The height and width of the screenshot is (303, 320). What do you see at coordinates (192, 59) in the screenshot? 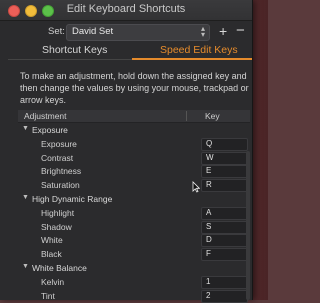
I see `active-tab-indicator` at bounding box center [192, 59].